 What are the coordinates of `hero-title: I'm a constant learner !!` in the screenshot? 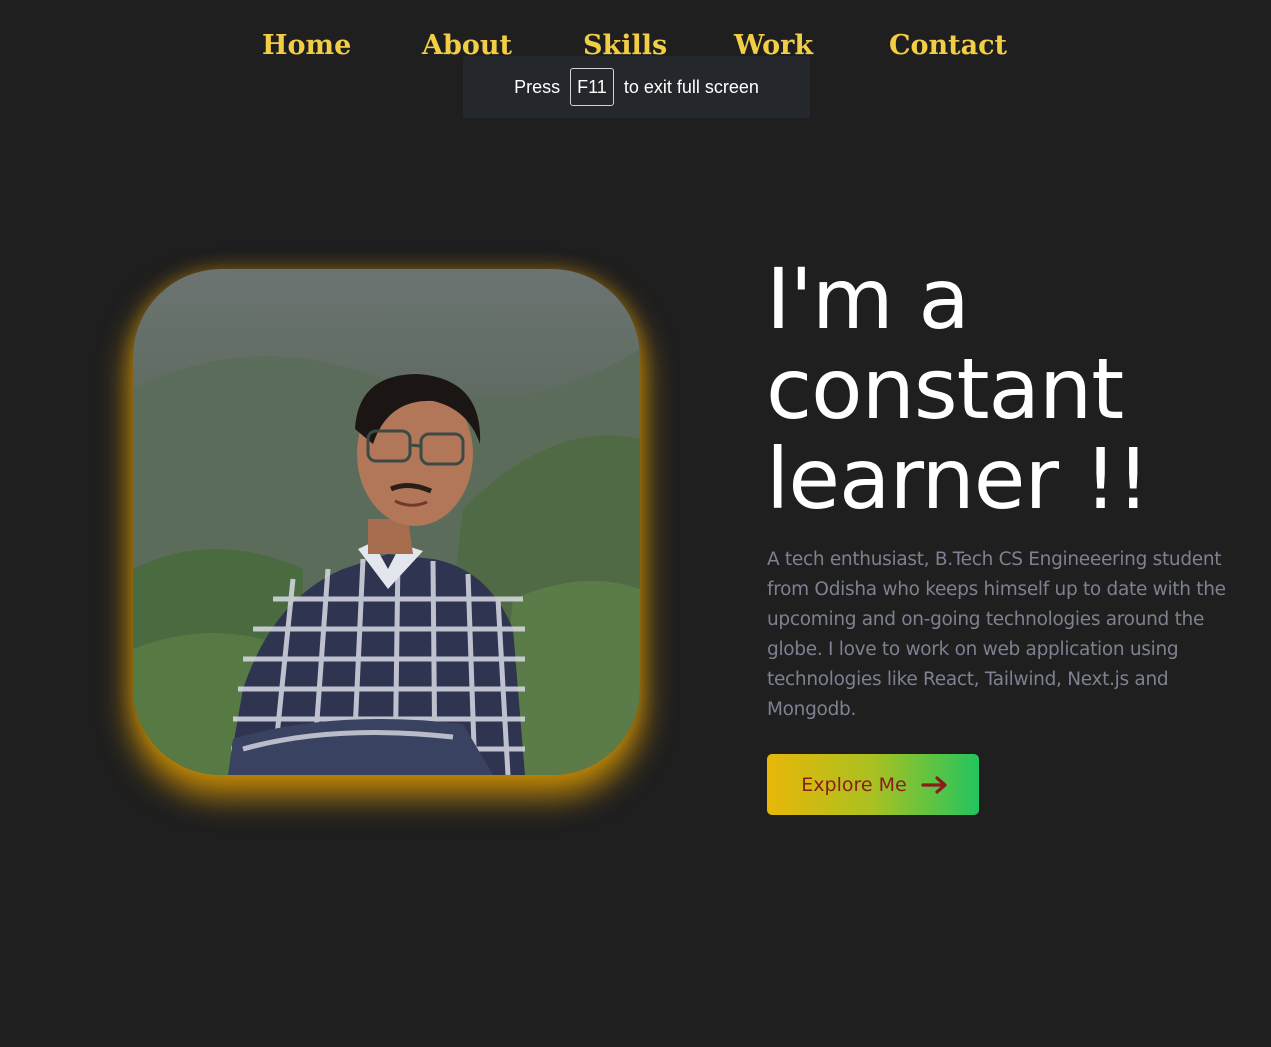 It's located at (958, 389).